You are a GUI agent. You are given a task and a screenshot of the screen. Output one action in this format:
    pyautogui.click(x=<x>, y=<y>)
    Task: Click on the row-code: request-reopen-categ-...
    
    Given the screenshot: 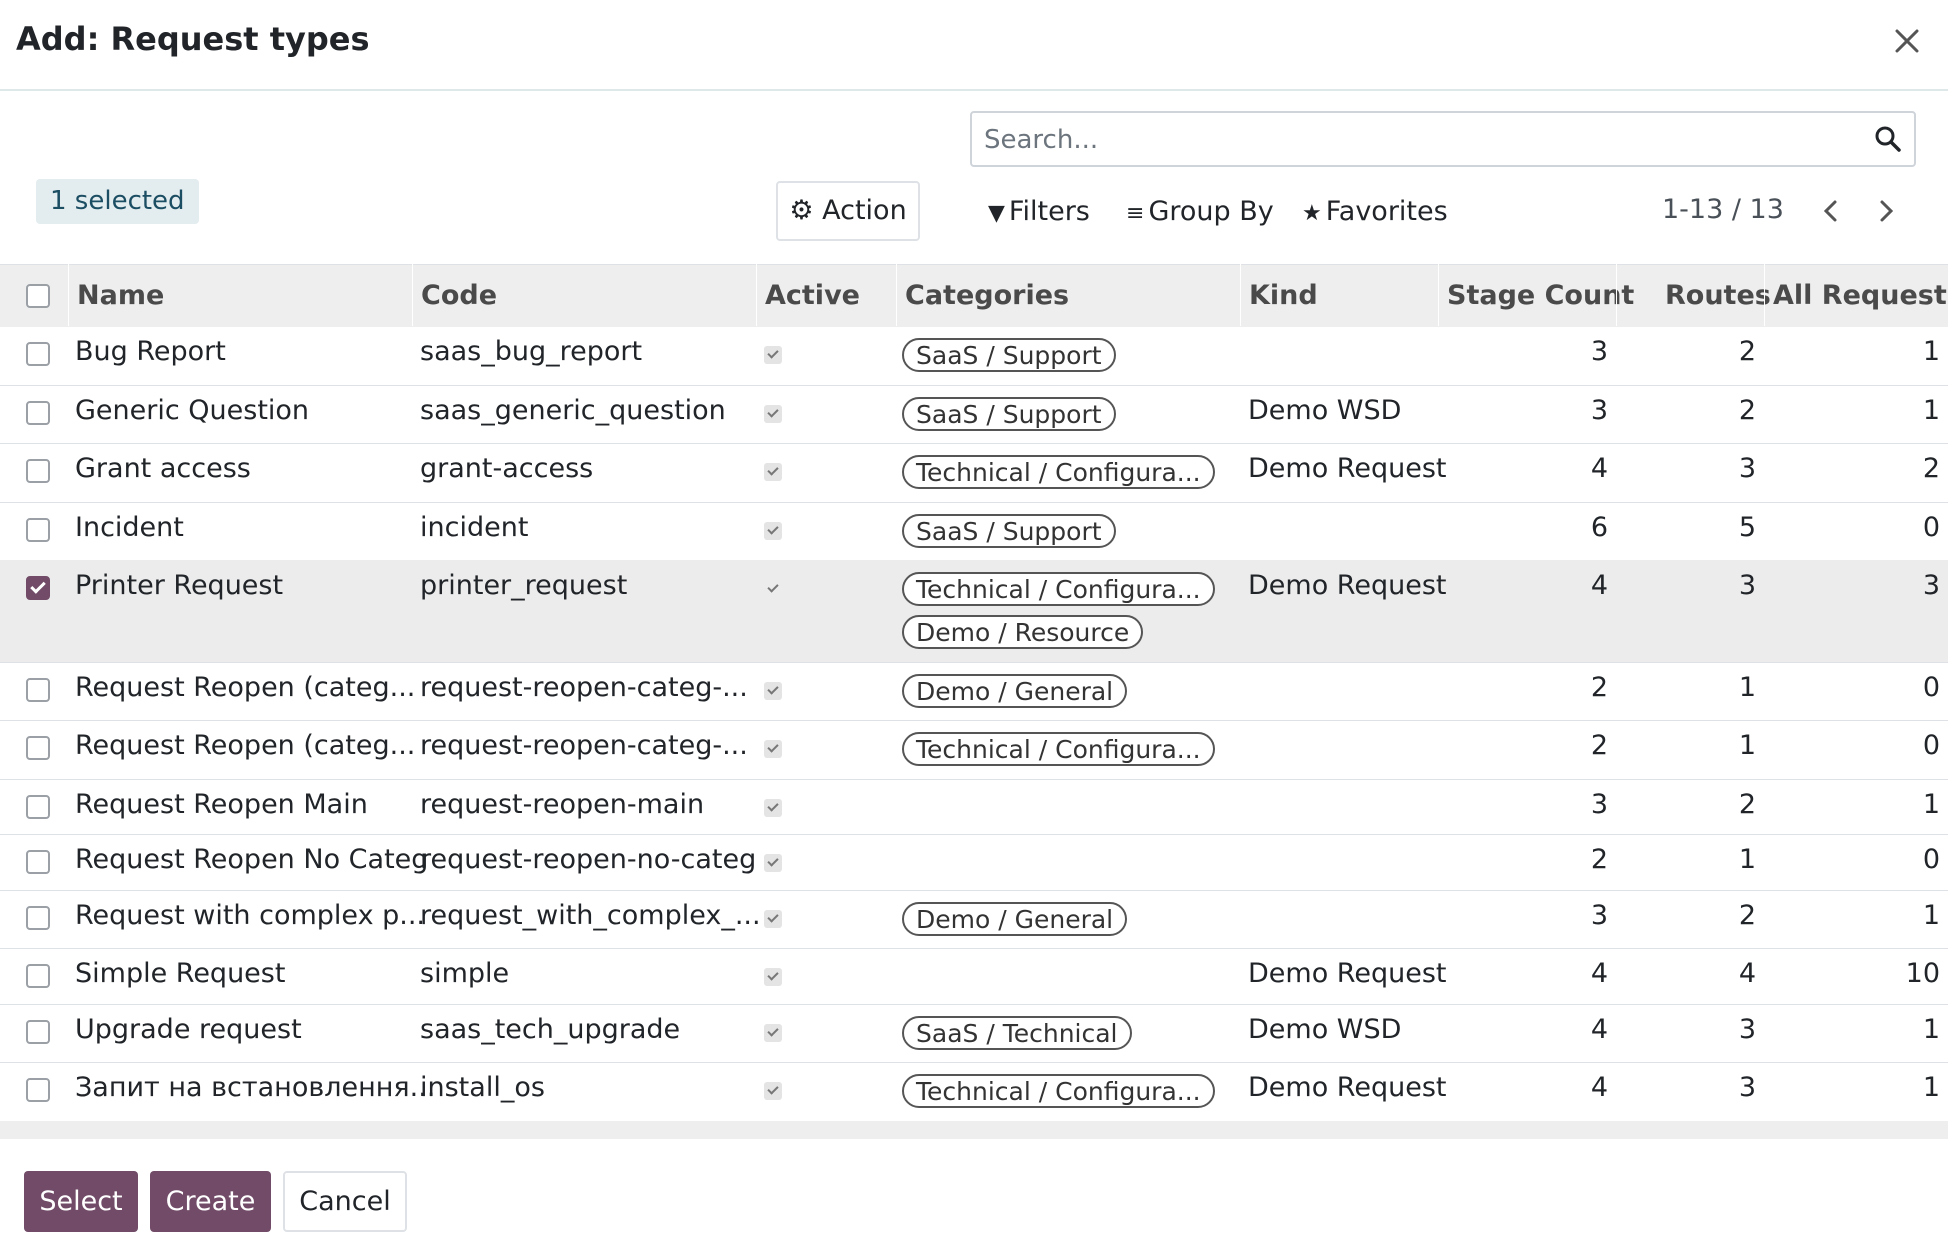 What is the action you would take?
    pyautogui.click(x=584, y=687)
    